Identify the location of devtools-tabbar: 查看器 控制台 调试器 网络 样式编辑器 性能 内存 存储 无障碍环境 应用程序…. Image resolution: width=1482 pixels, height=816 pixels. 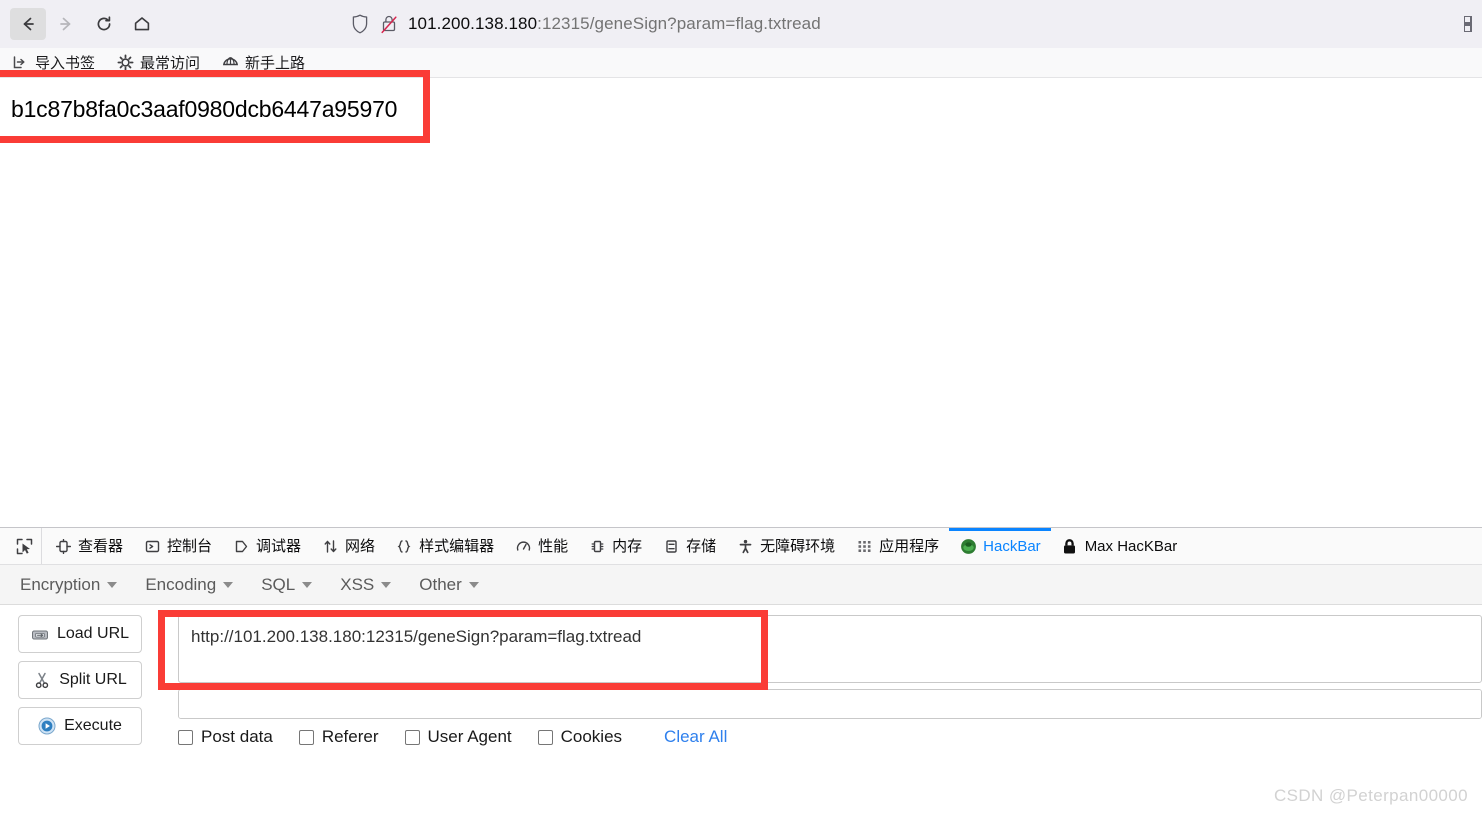
(741, 546).